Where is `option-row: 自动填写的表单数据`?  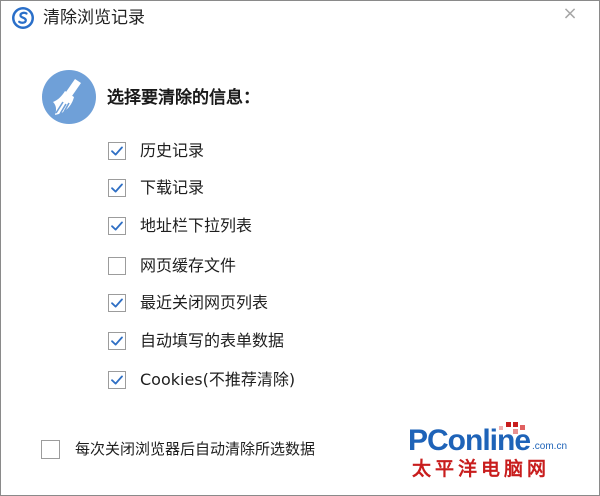 option-row: 自动填写的表单数据 is located at coordinates (196, 341).